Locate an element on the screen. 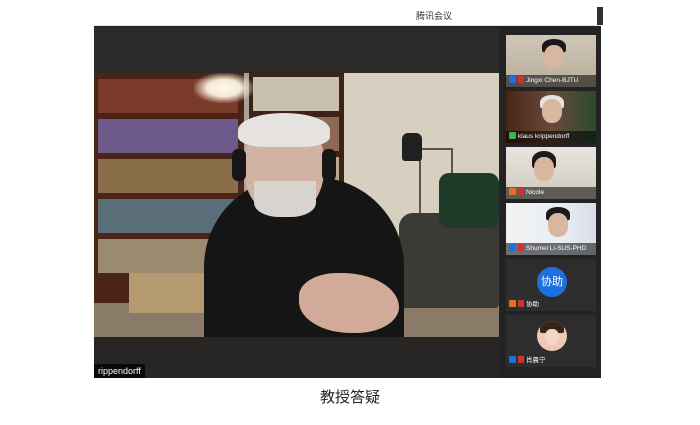  participant-name: klaus krippendorff is located at coordinates (544, 136).